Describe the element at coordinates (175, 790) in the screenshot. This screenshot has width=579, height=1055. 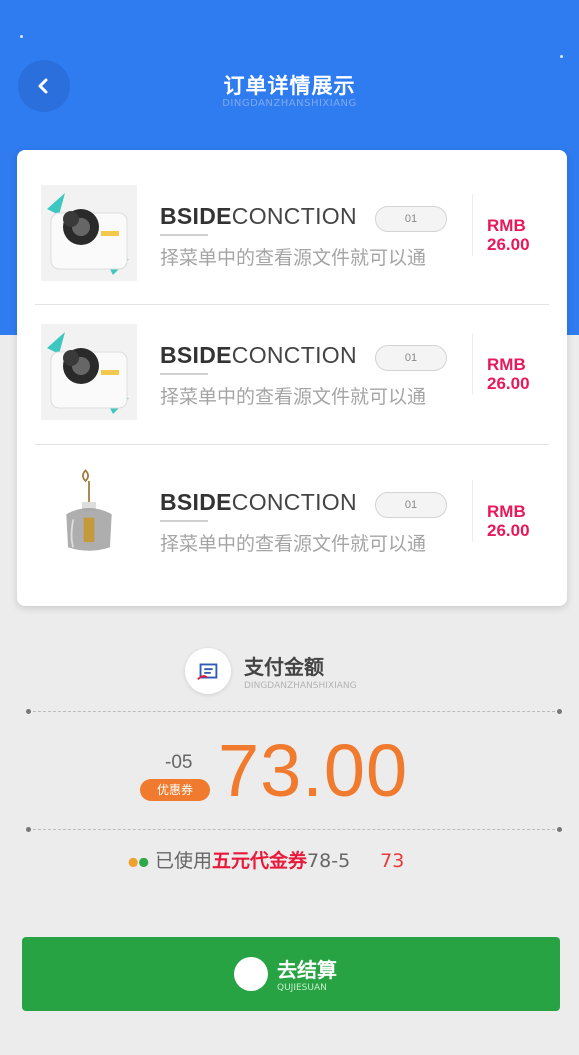
I see `coupon-badge: 优惠券` at that location.